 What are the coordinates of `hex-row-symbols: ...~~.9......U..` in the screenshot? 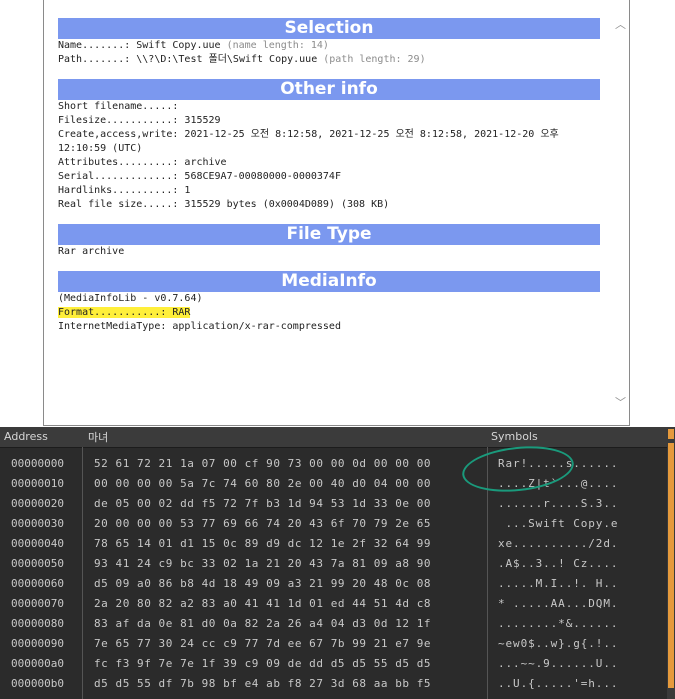 It's located at (558, 663).